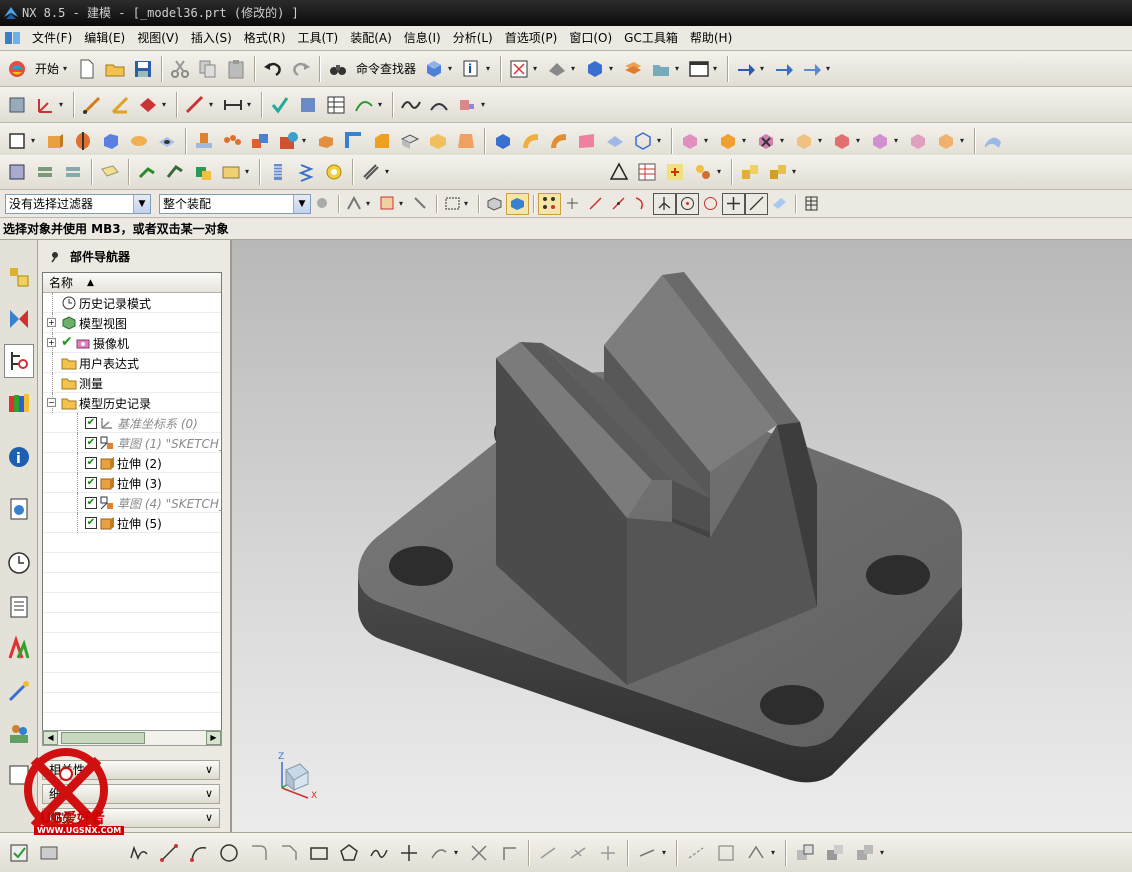  I want to click on tree-node: + 模型视图, so click(132, 323).